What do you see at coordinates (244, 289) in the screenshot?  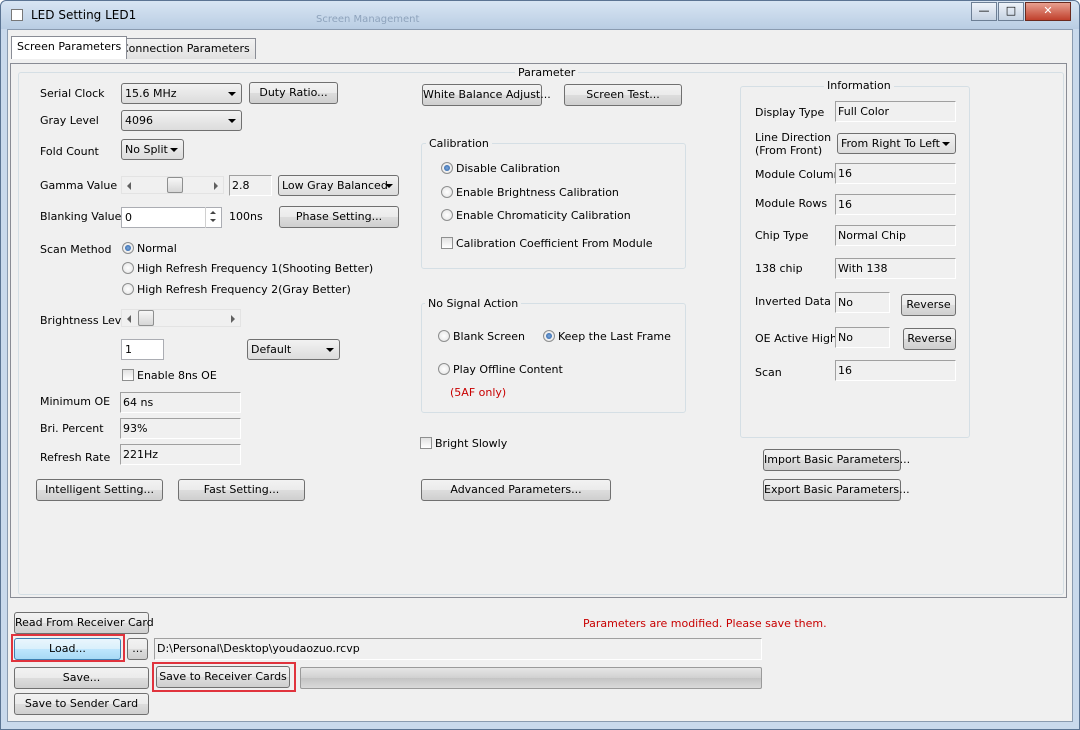 I see `scan-high-refresh-2-label: High Refresh Frequency 2(Gray Better)` at bounding box center [244, 289].